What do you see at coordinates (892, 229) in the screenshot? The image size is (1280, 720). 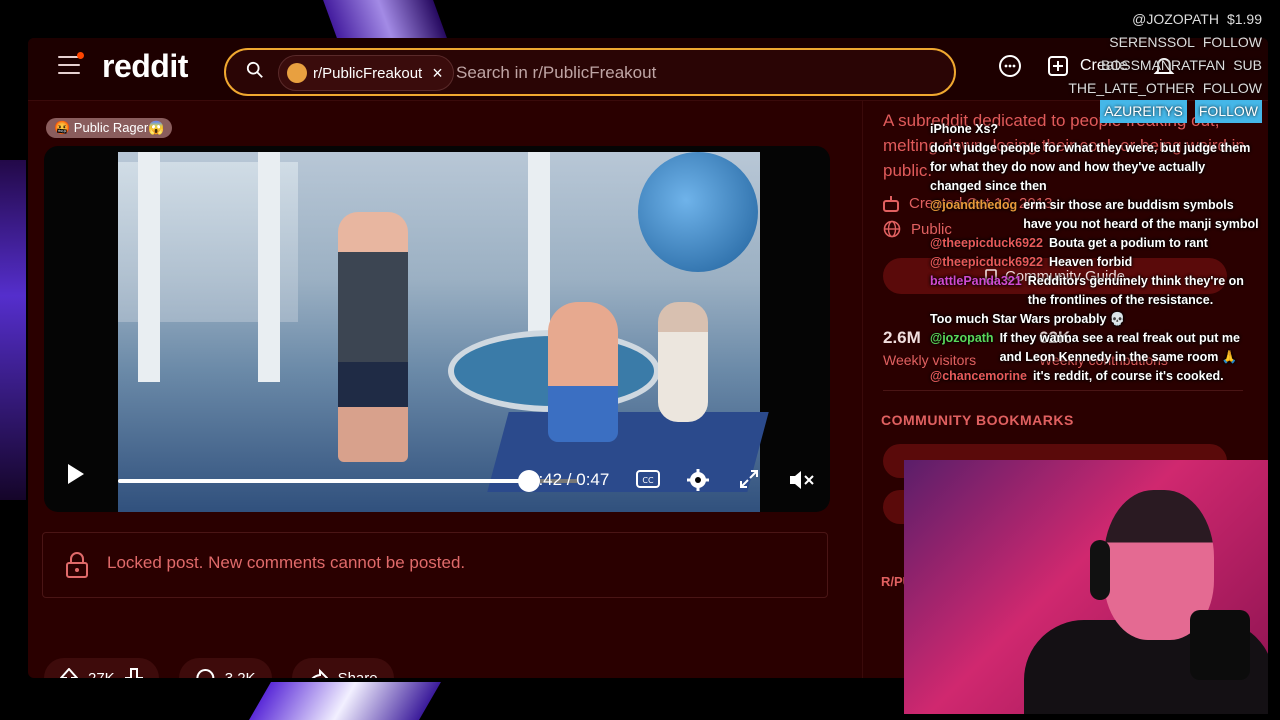 I see `globe-icon` at bounding box center [892, 229].